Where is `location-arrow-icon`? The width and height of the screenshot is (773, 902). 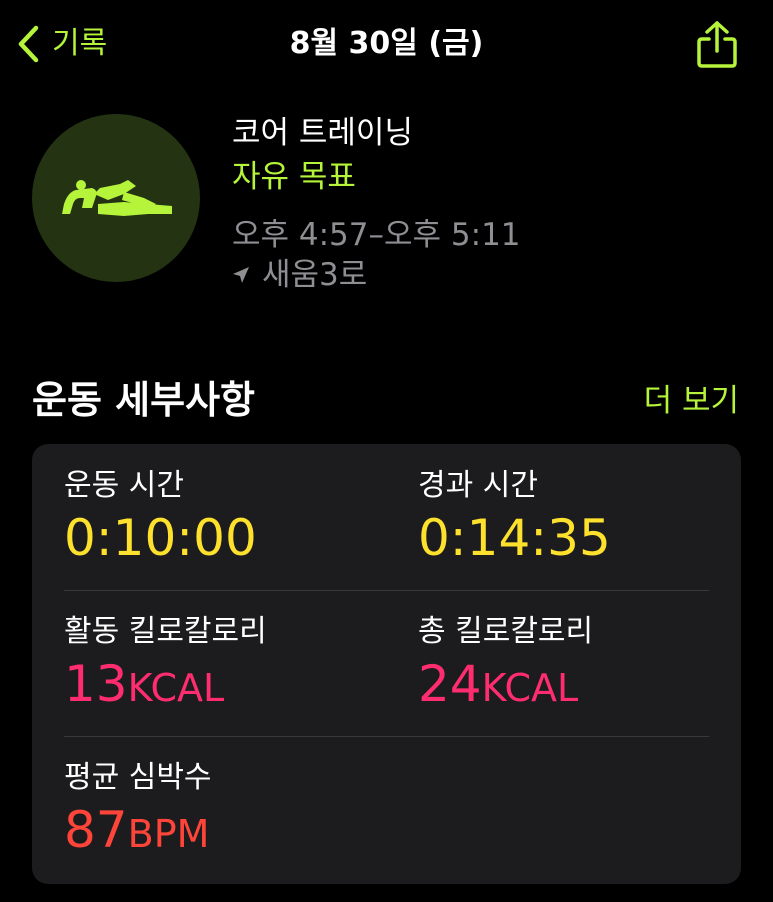
location-arrow-icon is located at coordinates (241, 275).